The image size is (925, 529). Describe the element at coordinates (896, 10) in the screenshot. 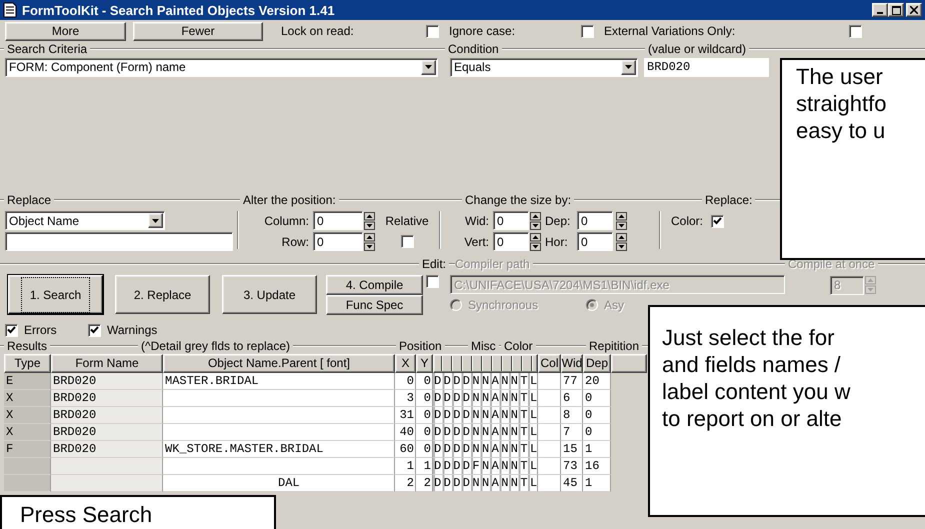

I see `maximize-button` at that location.